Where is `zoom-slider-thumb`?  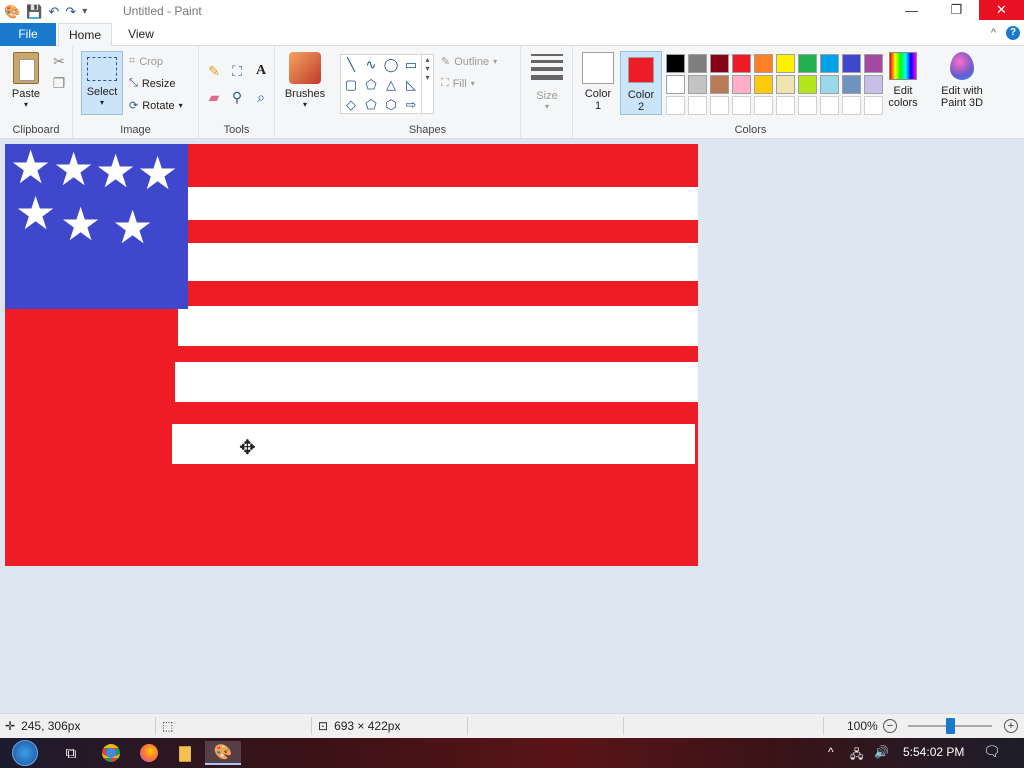 zoom-slider-thumb is located at coordinates (950, 726).